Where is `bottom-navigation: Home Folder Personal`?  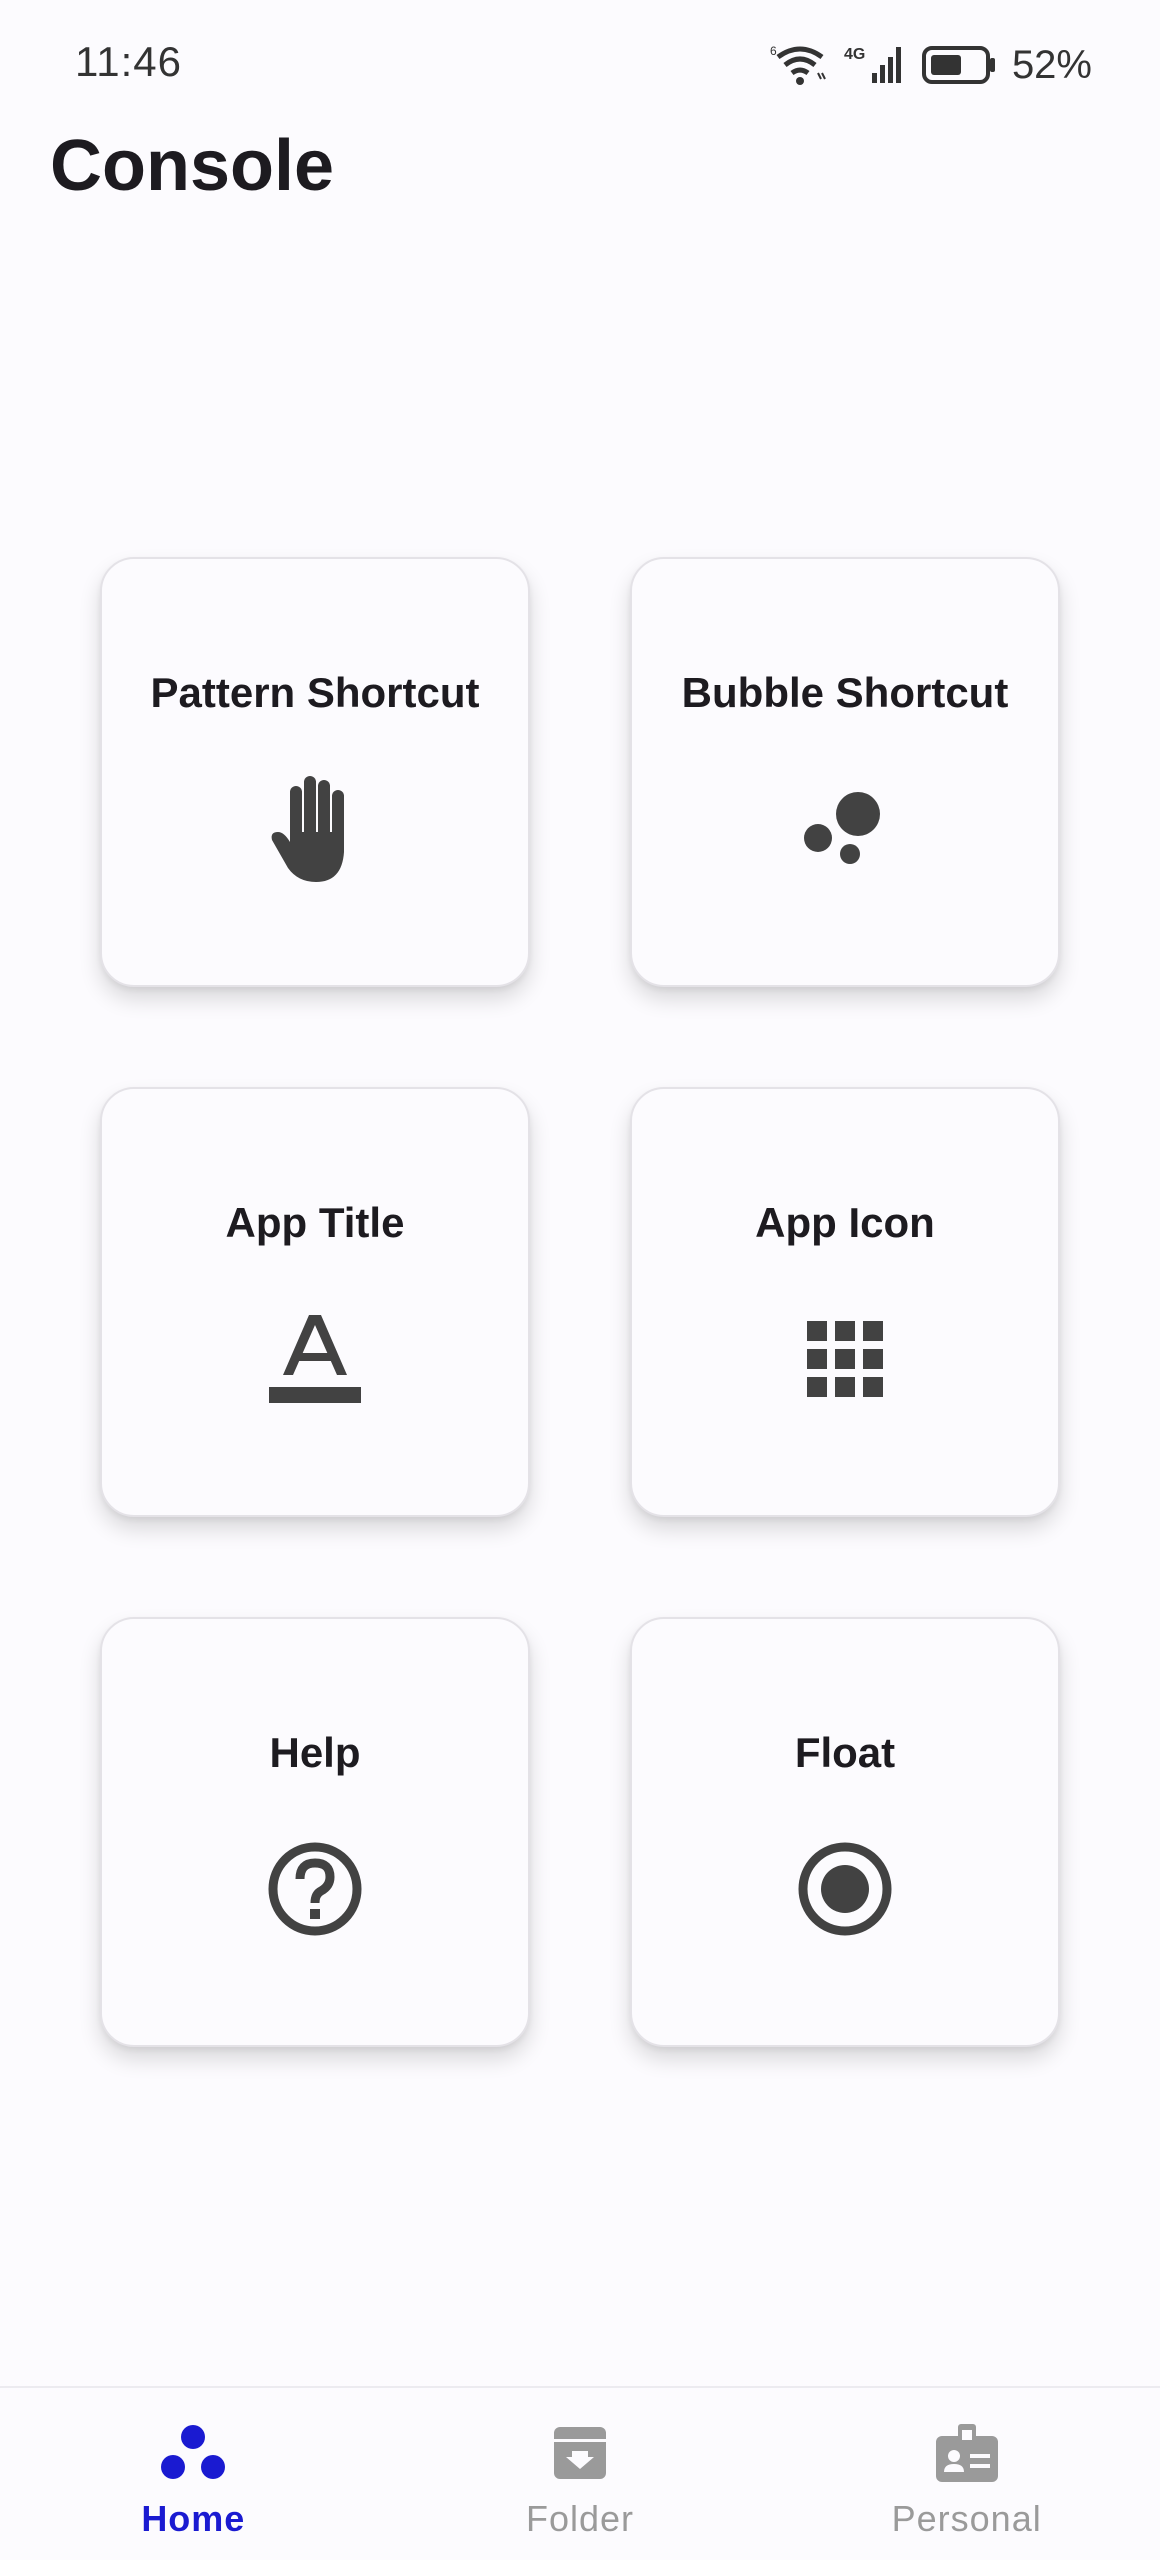 bottom-navigation: Home Folder Personal is located at coordinates (580, 2473).